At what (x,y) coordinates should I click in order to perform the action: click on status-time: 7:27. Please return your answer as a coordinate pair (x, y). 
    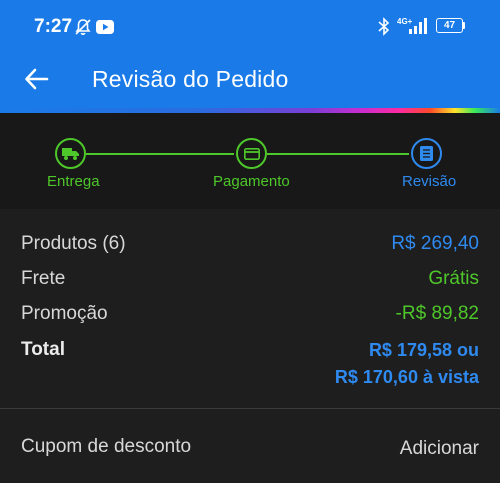
    Looking at the image, I should click on (53, 26).